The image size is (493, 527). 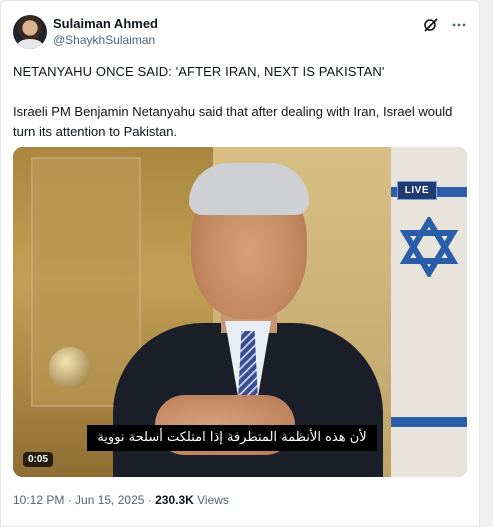 What do you see at coordinates (30, 32) in the screenshot?
I see `avatar` at bounding box center [30, 32].